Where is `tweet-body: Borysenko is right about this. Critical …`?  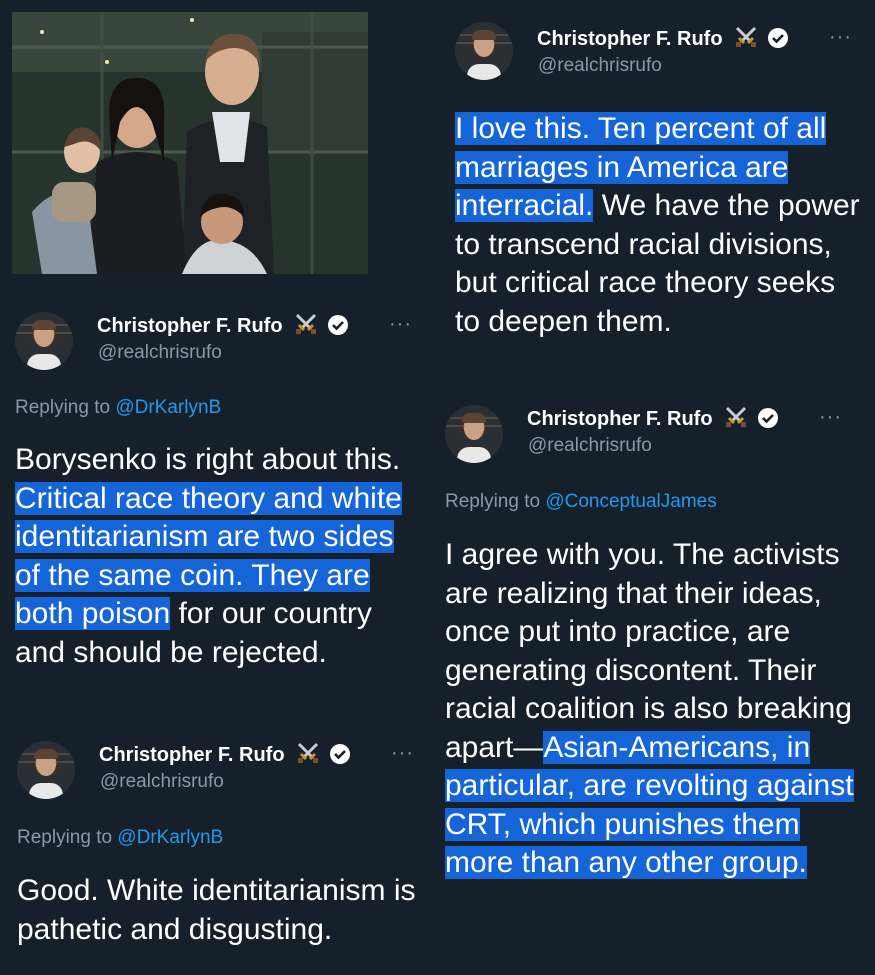
tweet-body: Borysenko is right about this. Critical … is located at coordinates (220, 556).